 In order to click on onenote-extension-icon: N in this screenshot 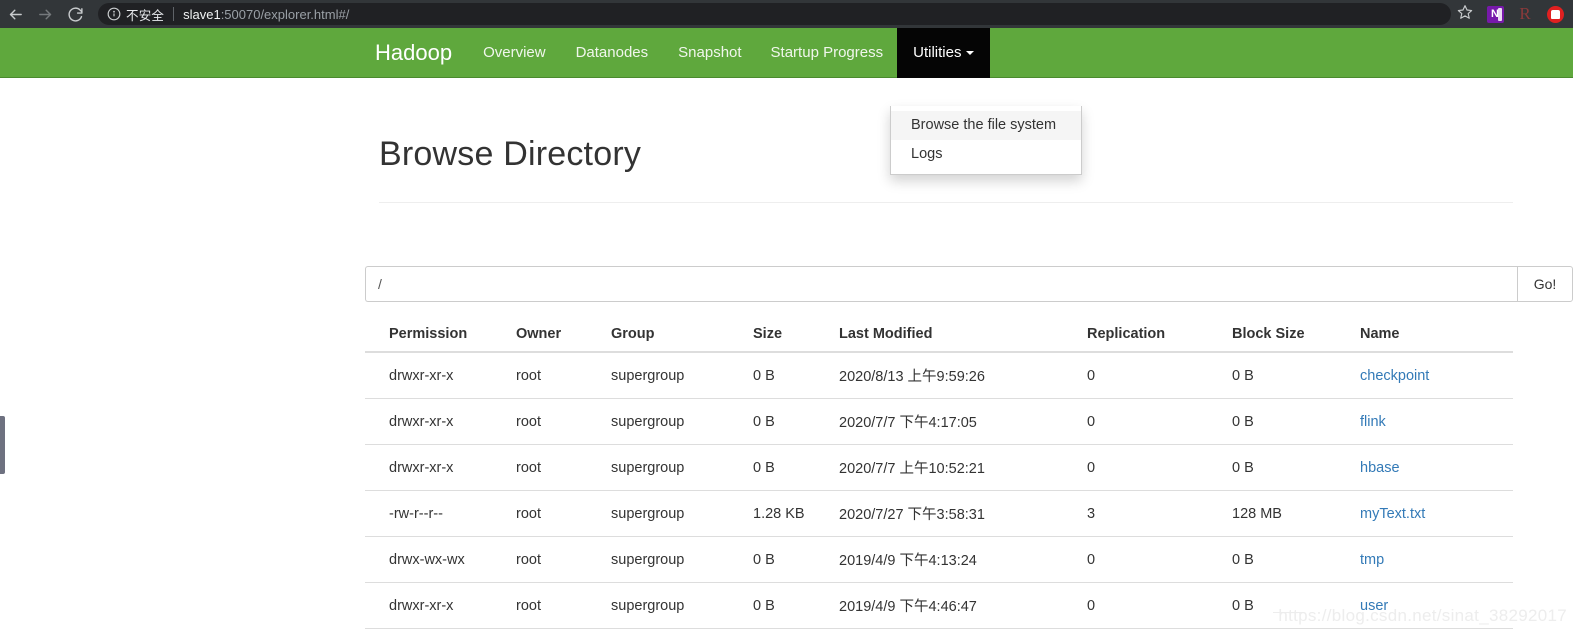, I will do `click(1495, 14)`.